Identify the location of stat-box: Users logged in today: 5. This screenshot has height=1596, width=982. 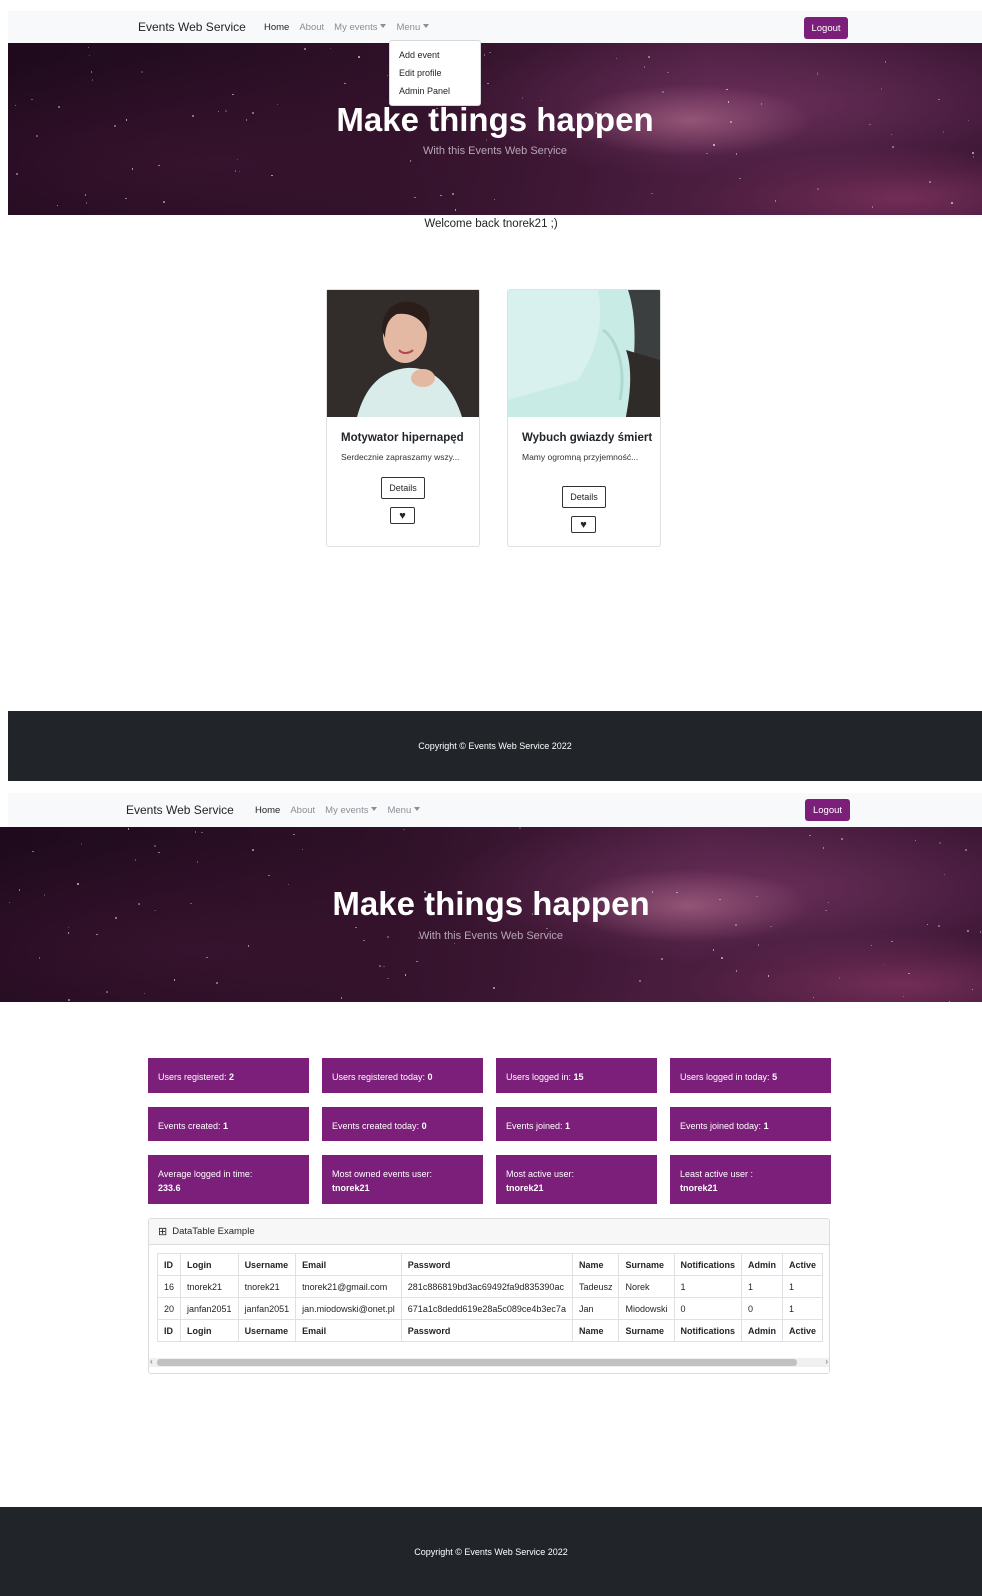
(750, 1075).